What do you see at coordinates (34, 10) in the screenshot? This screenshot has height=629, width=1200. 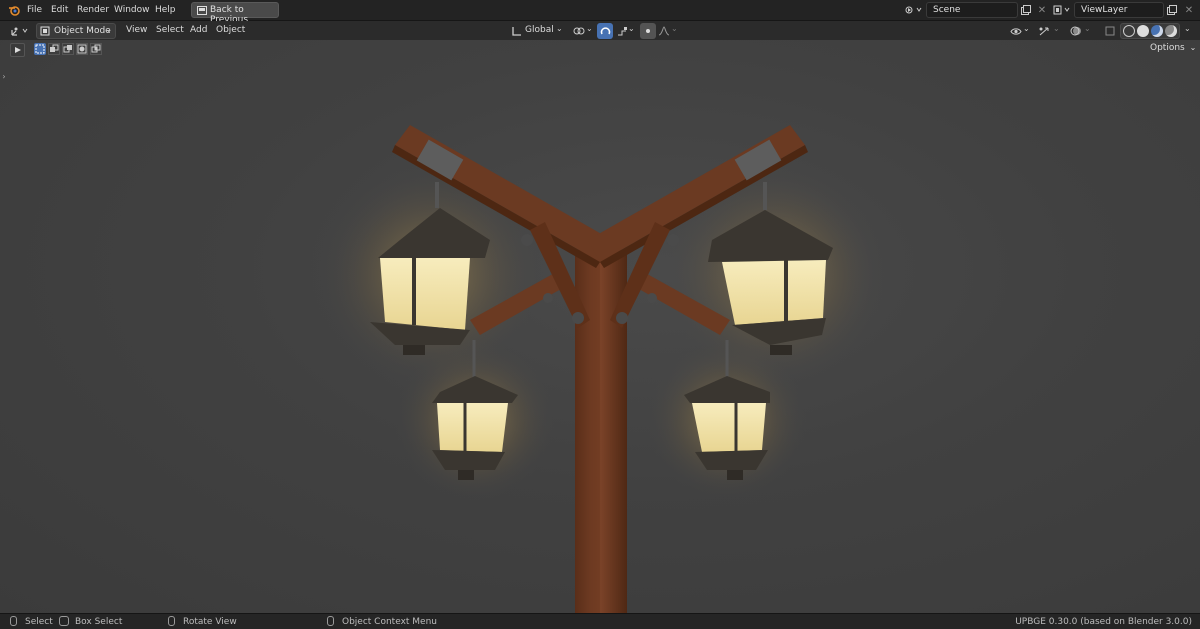 I see `menu-file: File` at bounding box center [34, 10].